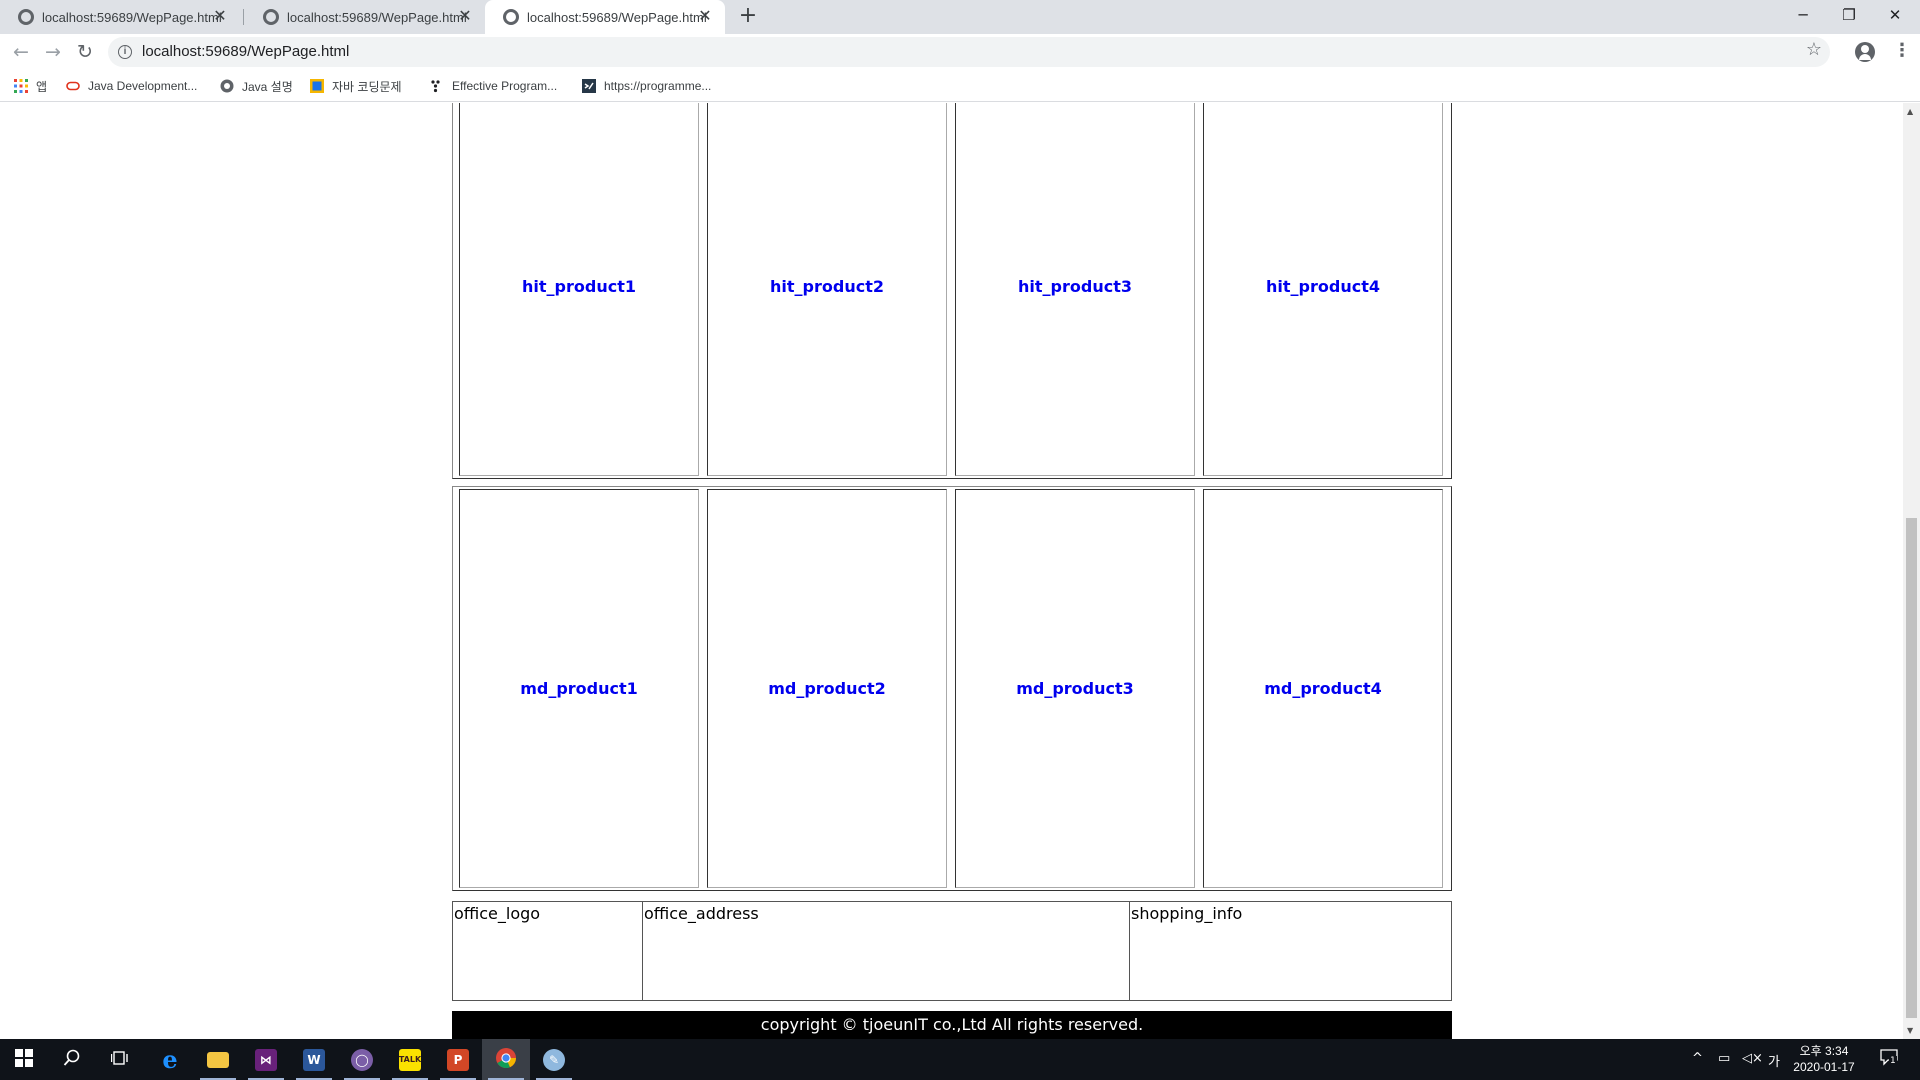 This screenshot has height=1080, width=1920. Describe the element at coordinates (314, 1059) in the screenshot. I see `word-app: W` at that location.